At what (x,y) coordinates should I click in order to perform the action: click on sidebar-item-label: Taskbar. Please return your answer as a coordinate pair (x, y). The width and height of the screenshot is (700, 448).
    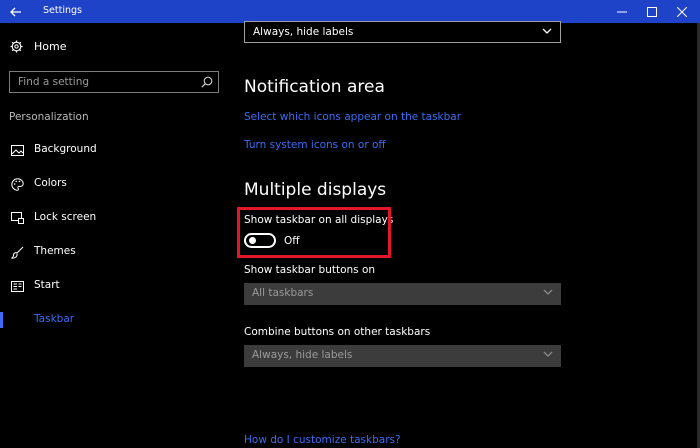
    Looking at the image, I should click on (54, 319).